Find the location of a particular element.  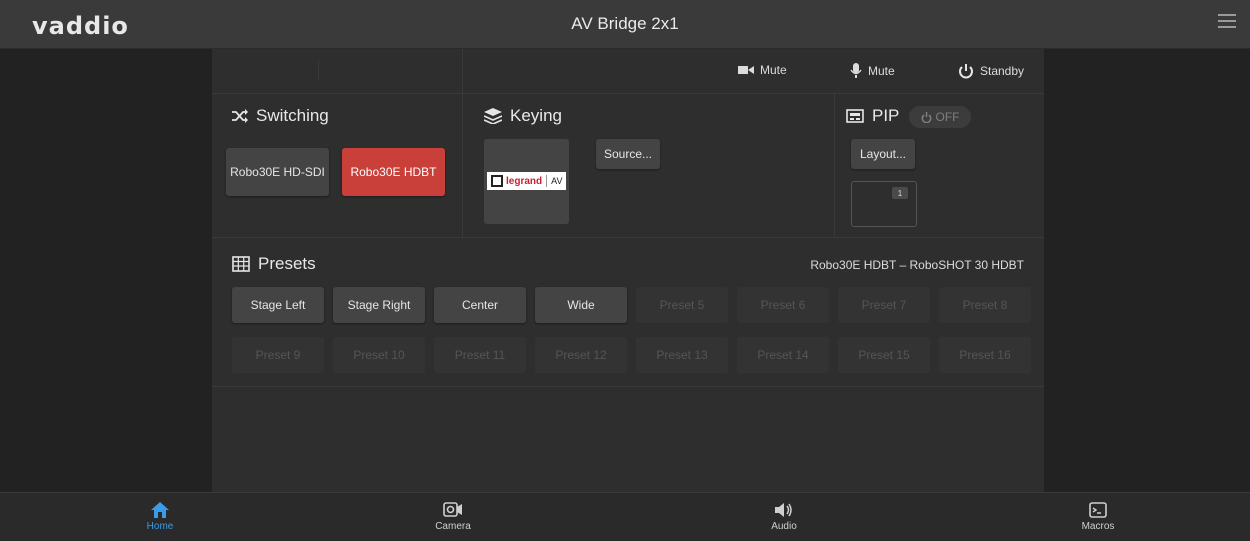

keying-label: Keying is located at coordinates (536, 115).